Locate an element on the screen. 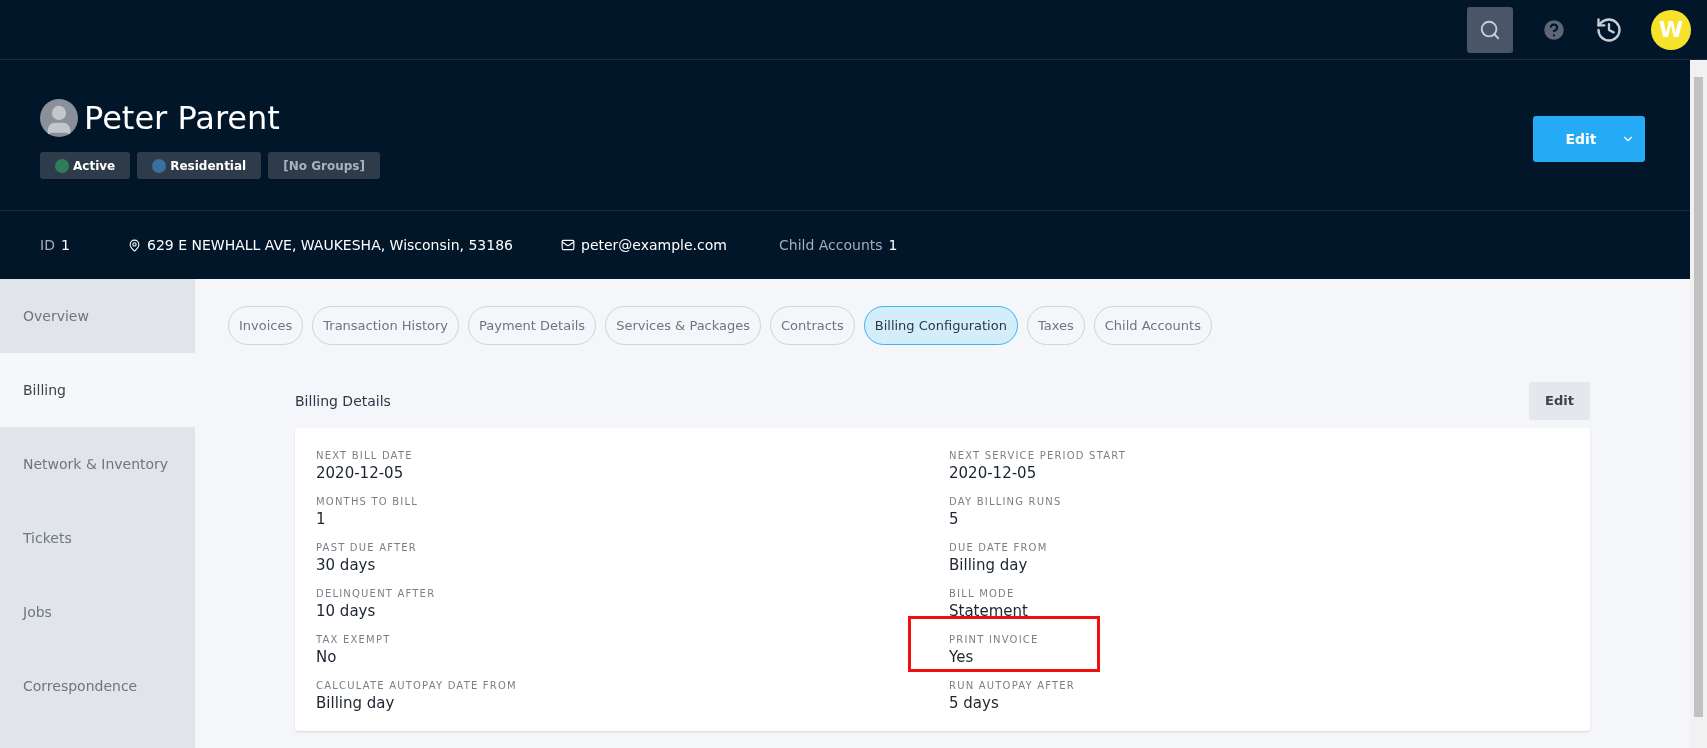 This screenshot has height=748, width=1707. field-label: RUN AUTOPAY AFTER is located at coordinates (1012, 686).